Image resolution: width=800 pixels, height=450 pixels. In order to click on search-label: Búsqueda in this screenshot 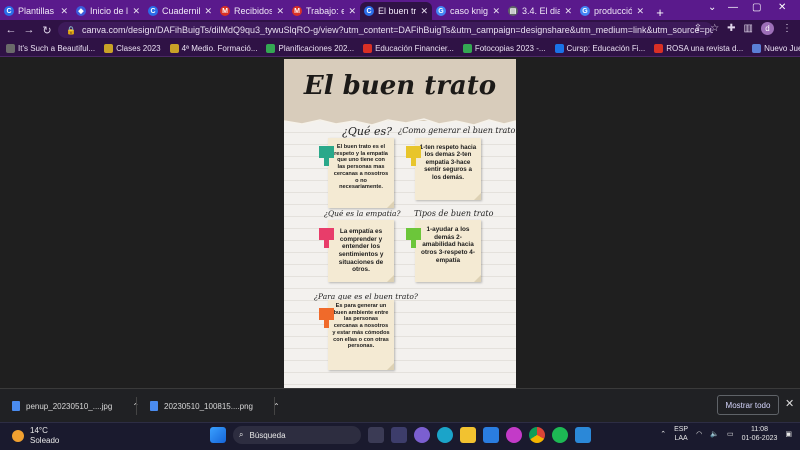, I will do `click(267, 435)`.